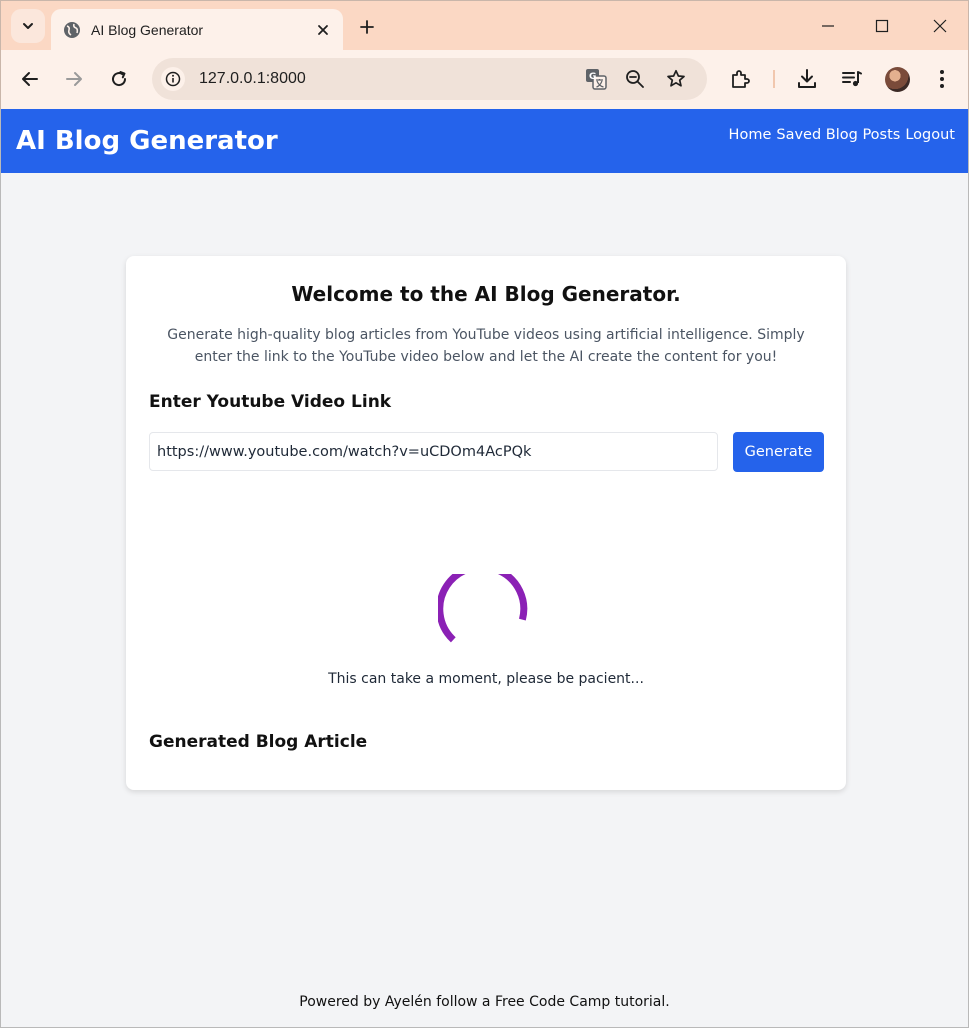 The image size is (969, 1028). I want to click on browser-toolbar: 127.0.0.1:8000 G, so click(484, 79).